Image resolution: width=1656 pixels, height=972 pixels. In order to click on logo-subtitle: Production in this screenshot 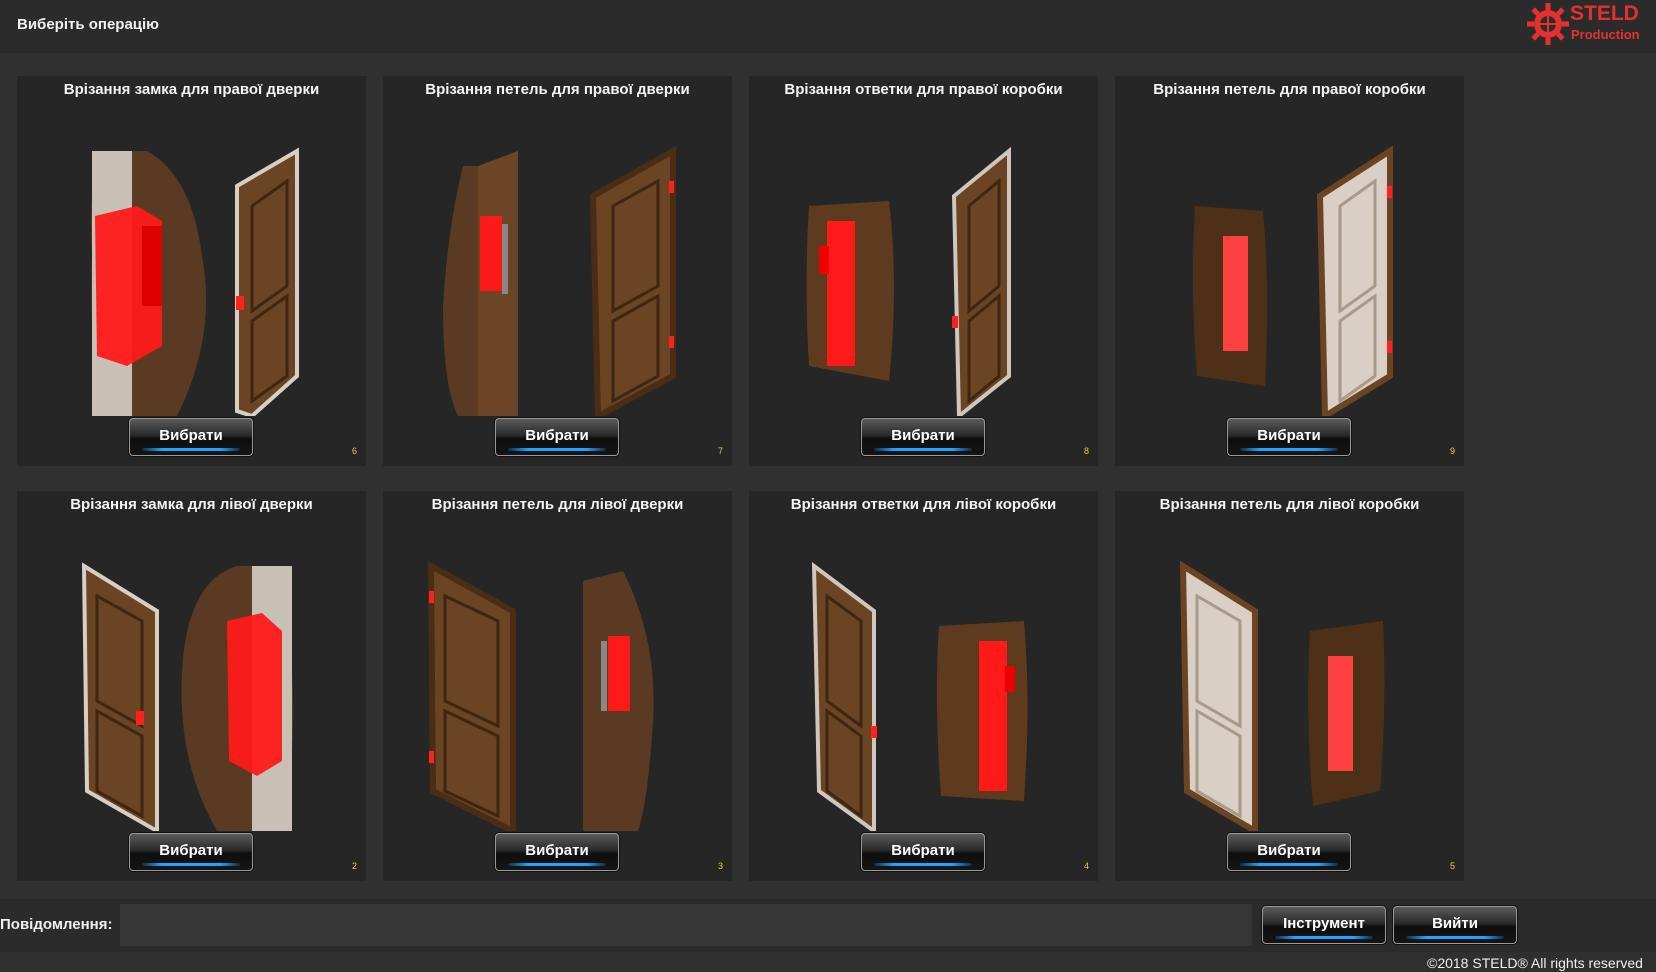, I will do `click(1605, 34)`.